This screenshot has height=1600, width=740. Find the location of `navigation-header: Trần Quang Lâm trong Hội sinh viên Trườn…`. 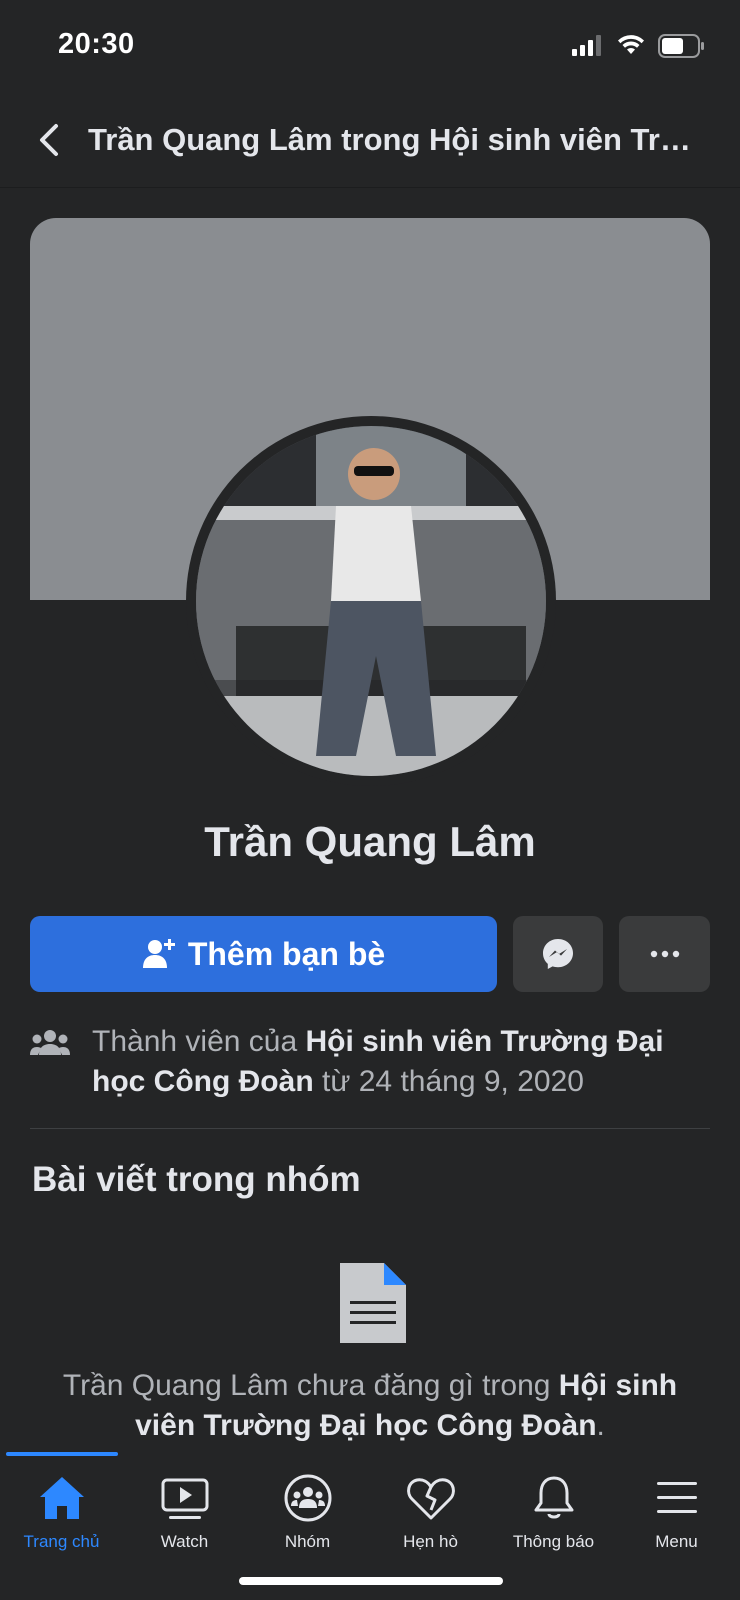

navigation-header: Trần Quang Lâm trong Hội sinh viên Trườn… is located at coordinates (370, 144).